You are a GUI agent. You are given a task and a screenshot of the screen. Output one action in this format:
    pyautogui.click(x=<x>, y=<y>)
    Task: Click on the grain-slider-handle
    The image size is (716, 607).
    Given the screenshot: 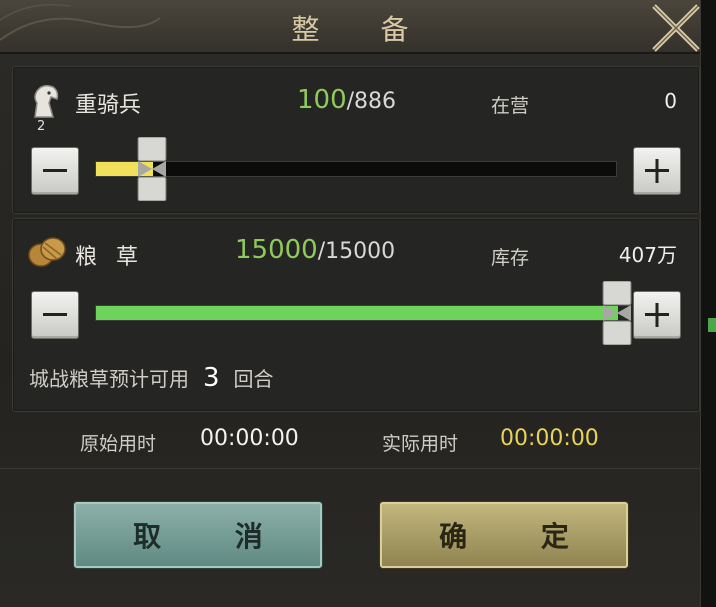 What is the action you would take?
    pyautogui.click(x=617, y=313)
    